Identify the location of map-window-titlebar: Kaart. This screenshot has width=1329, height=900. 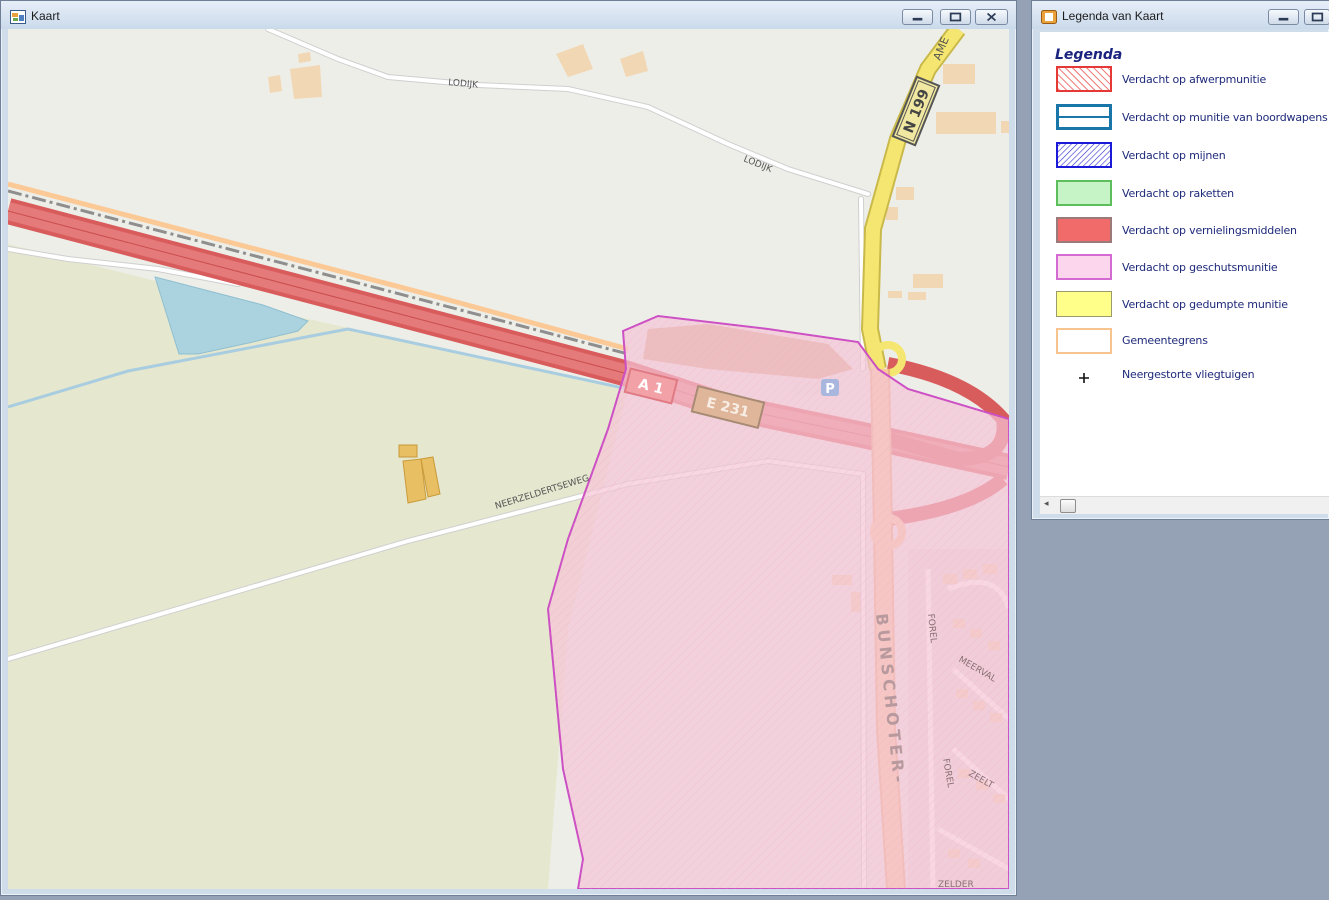
(508, 15).